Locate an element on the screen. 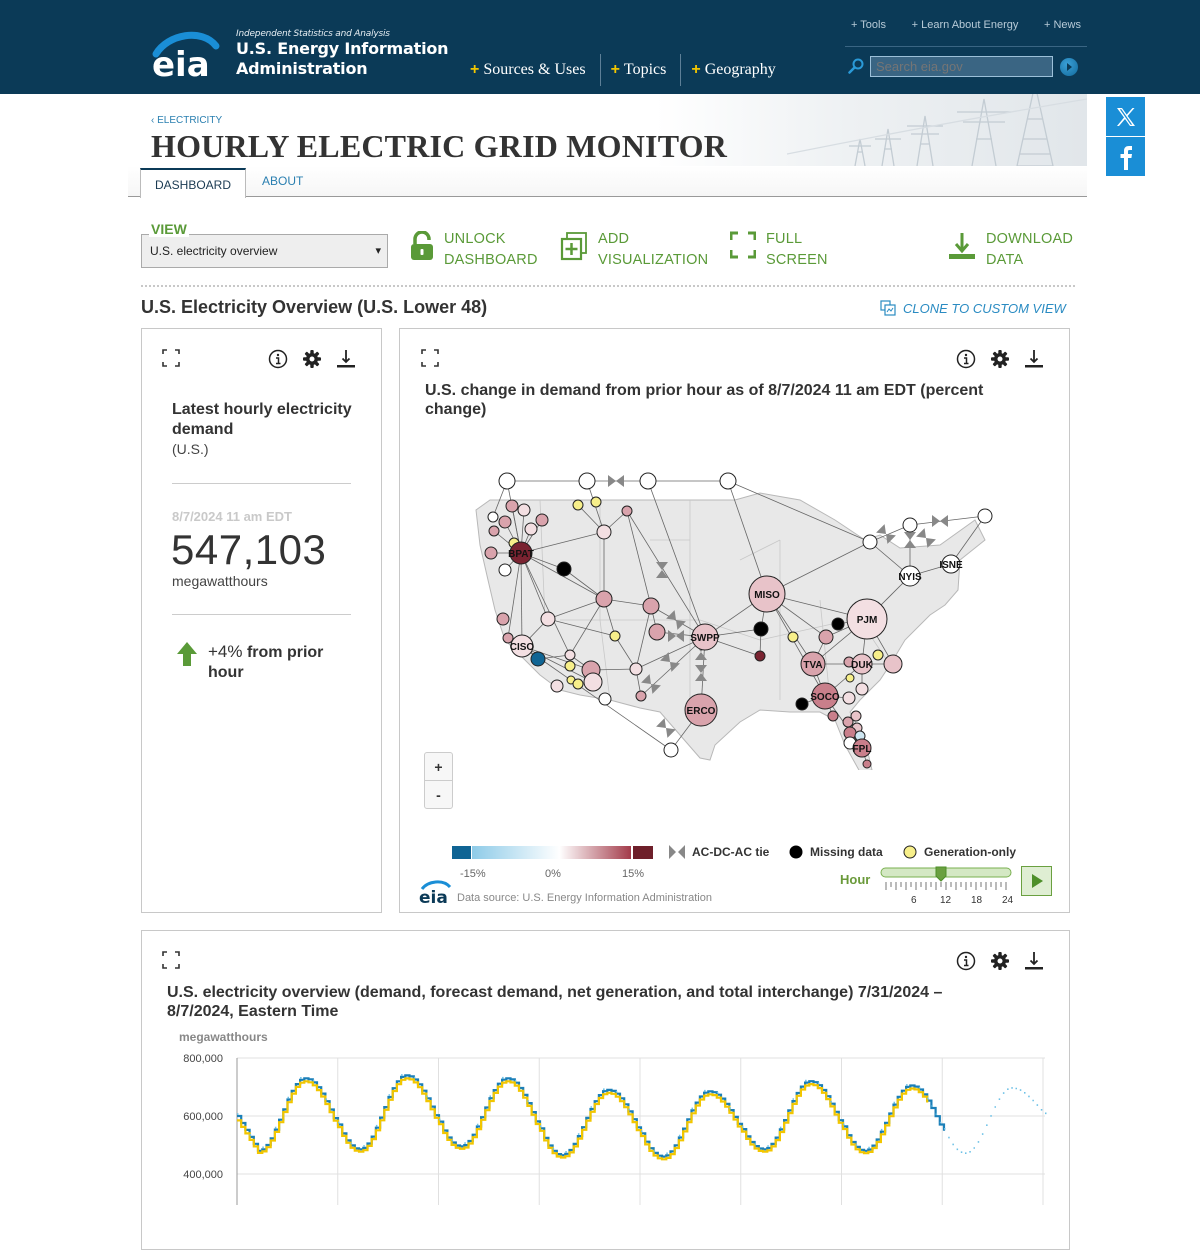 The image size is (1200, 1250). nav-news: + News is located at coordinates (1062, 25).